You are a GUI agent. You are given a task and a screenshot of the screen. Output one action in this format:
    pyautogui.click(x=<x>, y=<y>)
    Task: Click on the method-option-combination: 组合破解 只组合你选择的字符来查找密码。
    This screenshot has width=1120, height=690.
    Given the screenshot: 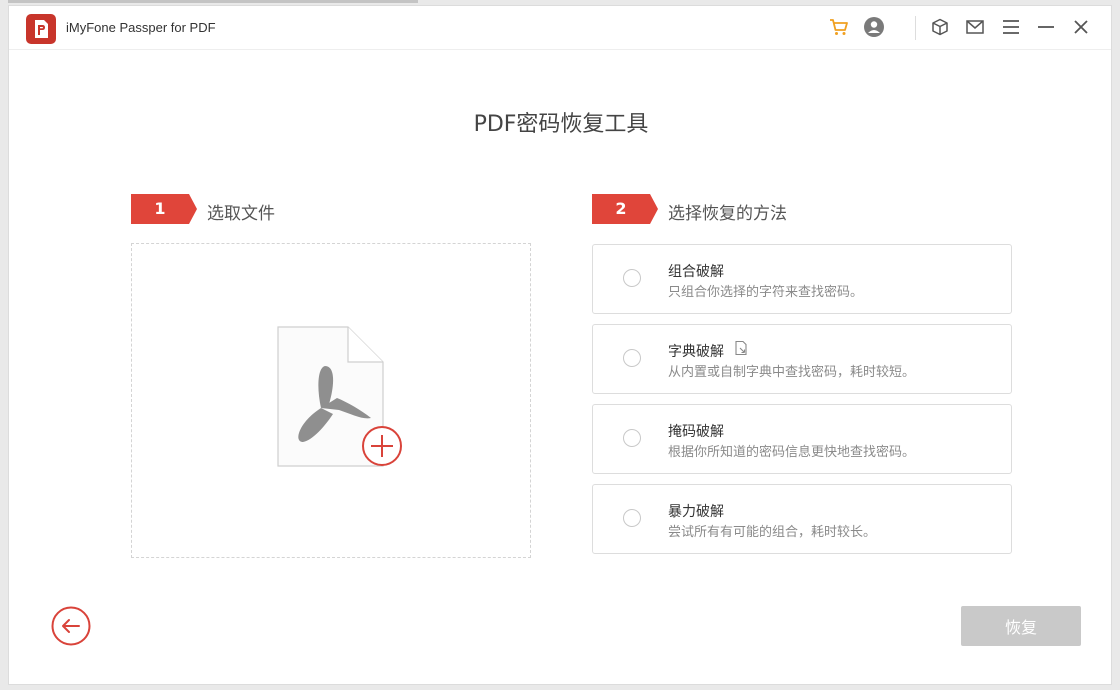 What is the action you would take?
    pyautogui.click(x=802, y=279)
    